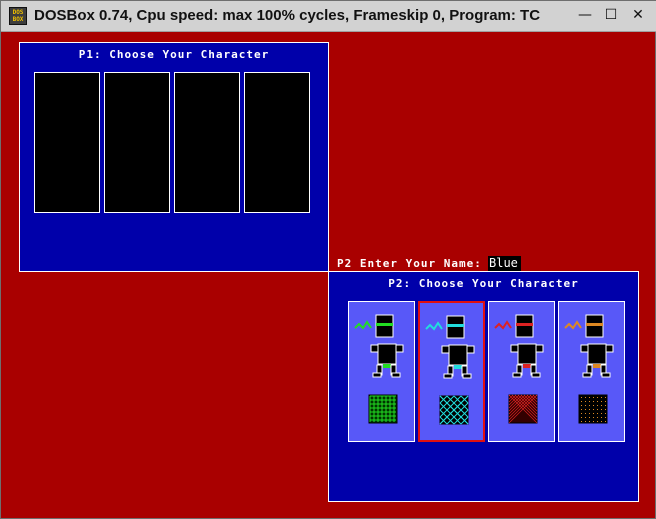  Describe the element at coordinates (174, 54) in the screenshot. I see `p1-panel-title: P1: Choose Your Character` at that location.